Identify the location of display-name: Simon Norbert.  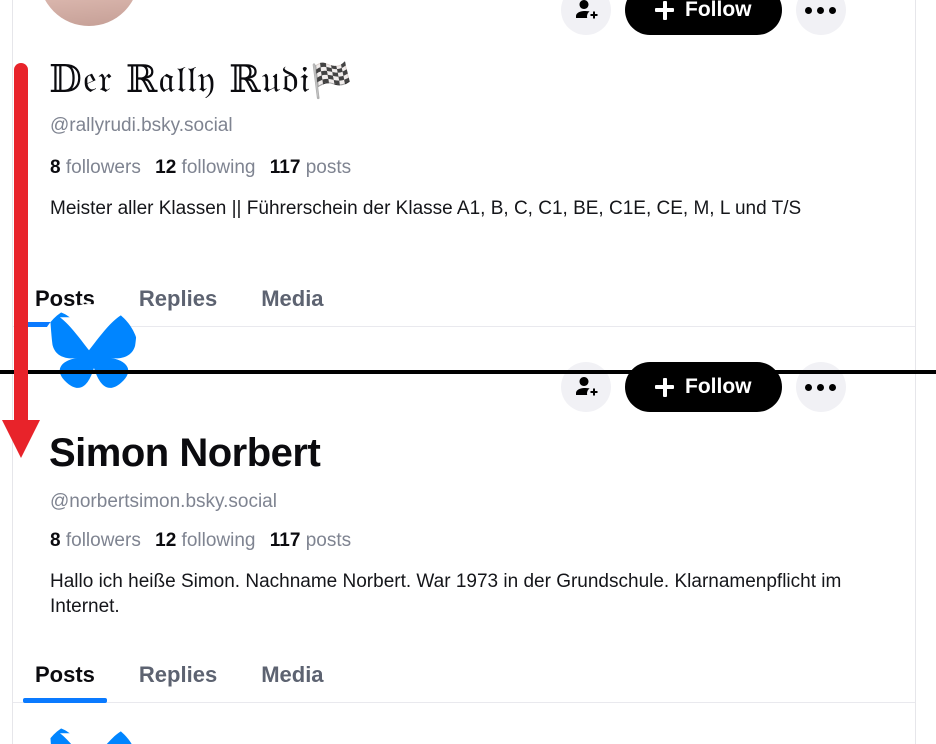
(185, 453).